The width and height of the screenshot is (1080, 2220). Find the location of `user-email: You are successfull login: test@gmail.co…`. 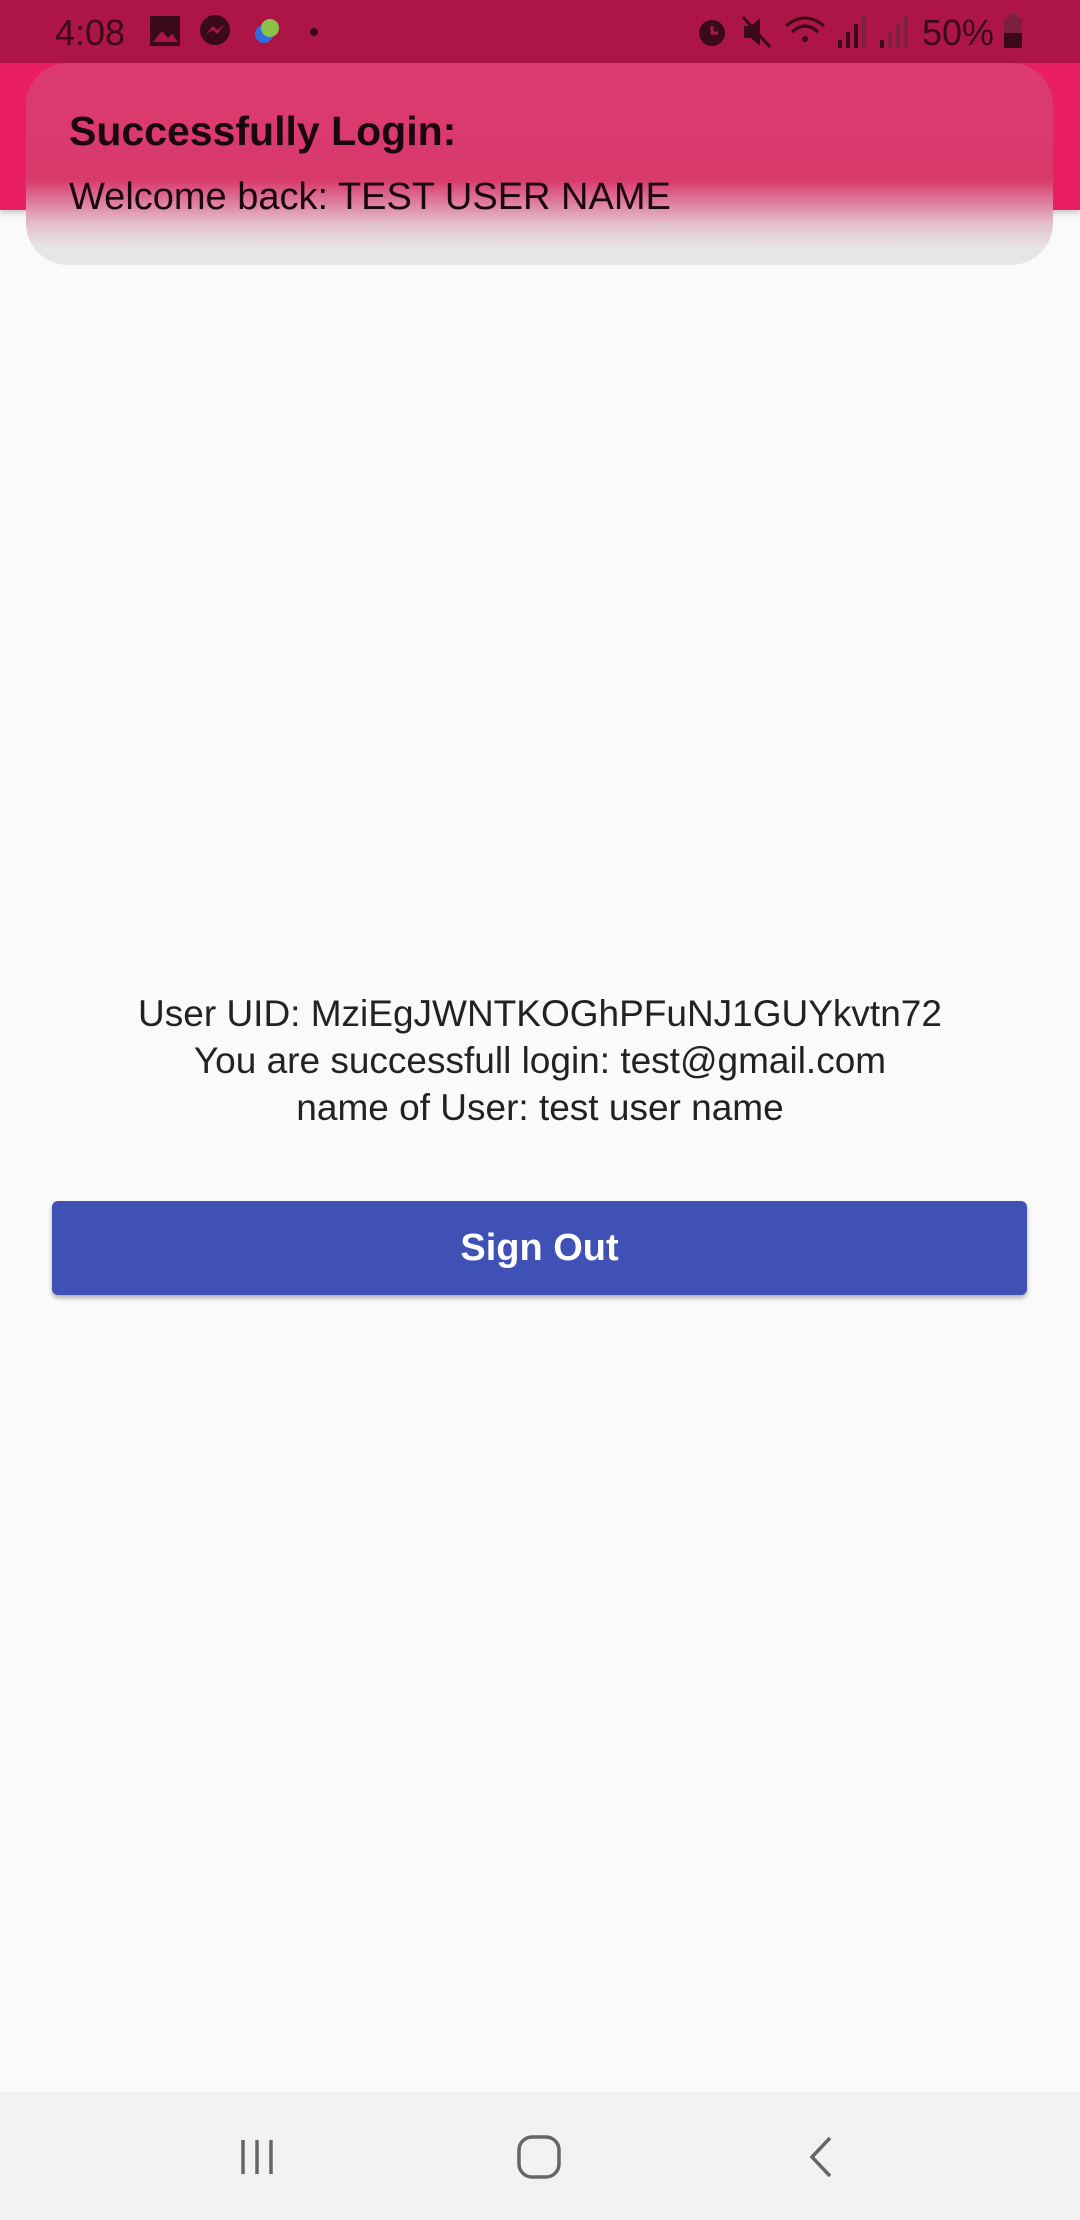

user-email: You are successfull login: test@gmail.co… is located at coordinates (540, 1060).